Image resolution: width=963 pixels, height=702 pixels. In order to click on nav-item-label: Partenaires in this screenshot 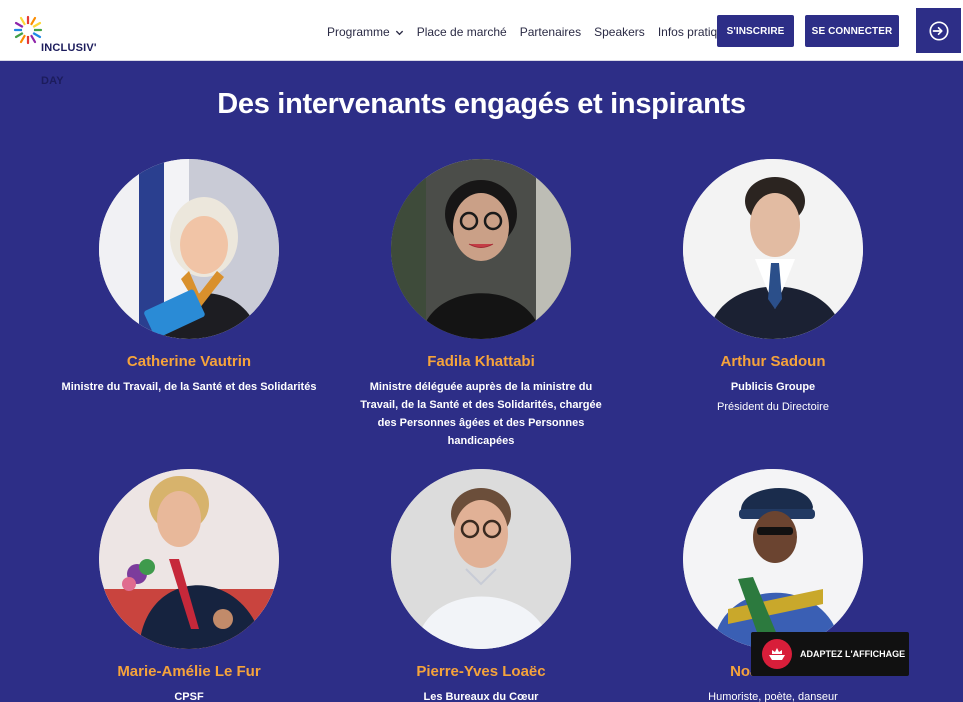, I will do `click(550, 32)`.